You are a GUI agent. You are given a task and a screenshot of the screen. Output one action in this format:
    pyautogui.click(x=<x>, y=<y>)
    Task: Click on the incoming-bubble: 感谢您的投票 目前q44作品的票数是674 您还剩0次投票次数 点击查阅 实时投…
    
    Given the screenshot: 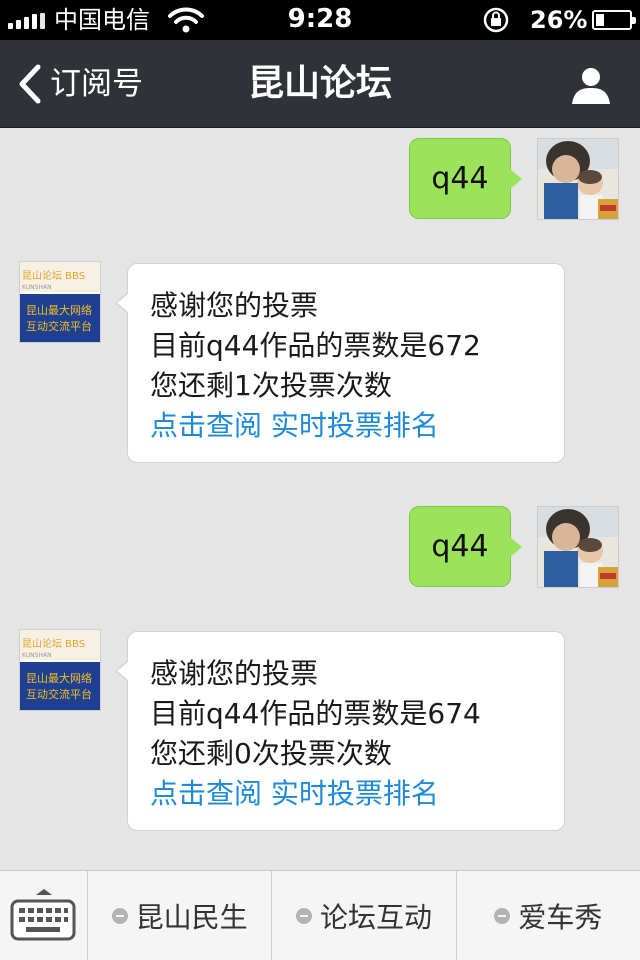 What is the action you would take?
    pyautogui.click(x=340, y=731)
    